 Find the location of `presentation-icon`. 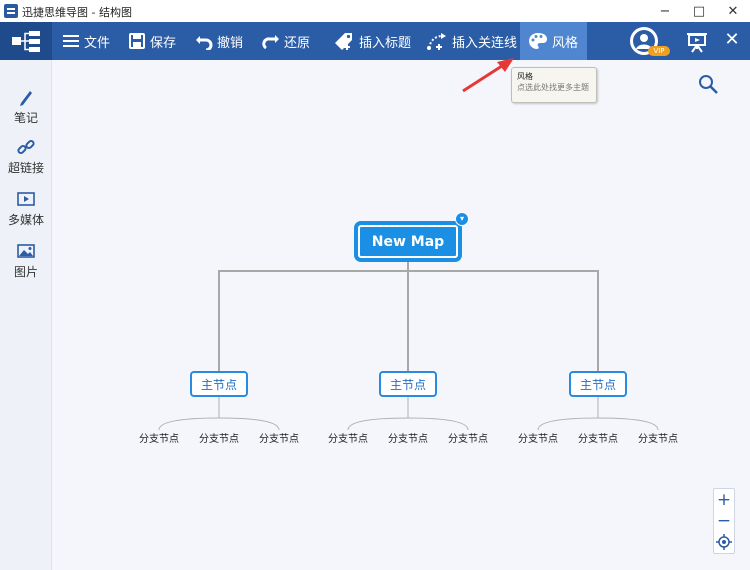

presentation-icon is located at coordinates (697, 43).